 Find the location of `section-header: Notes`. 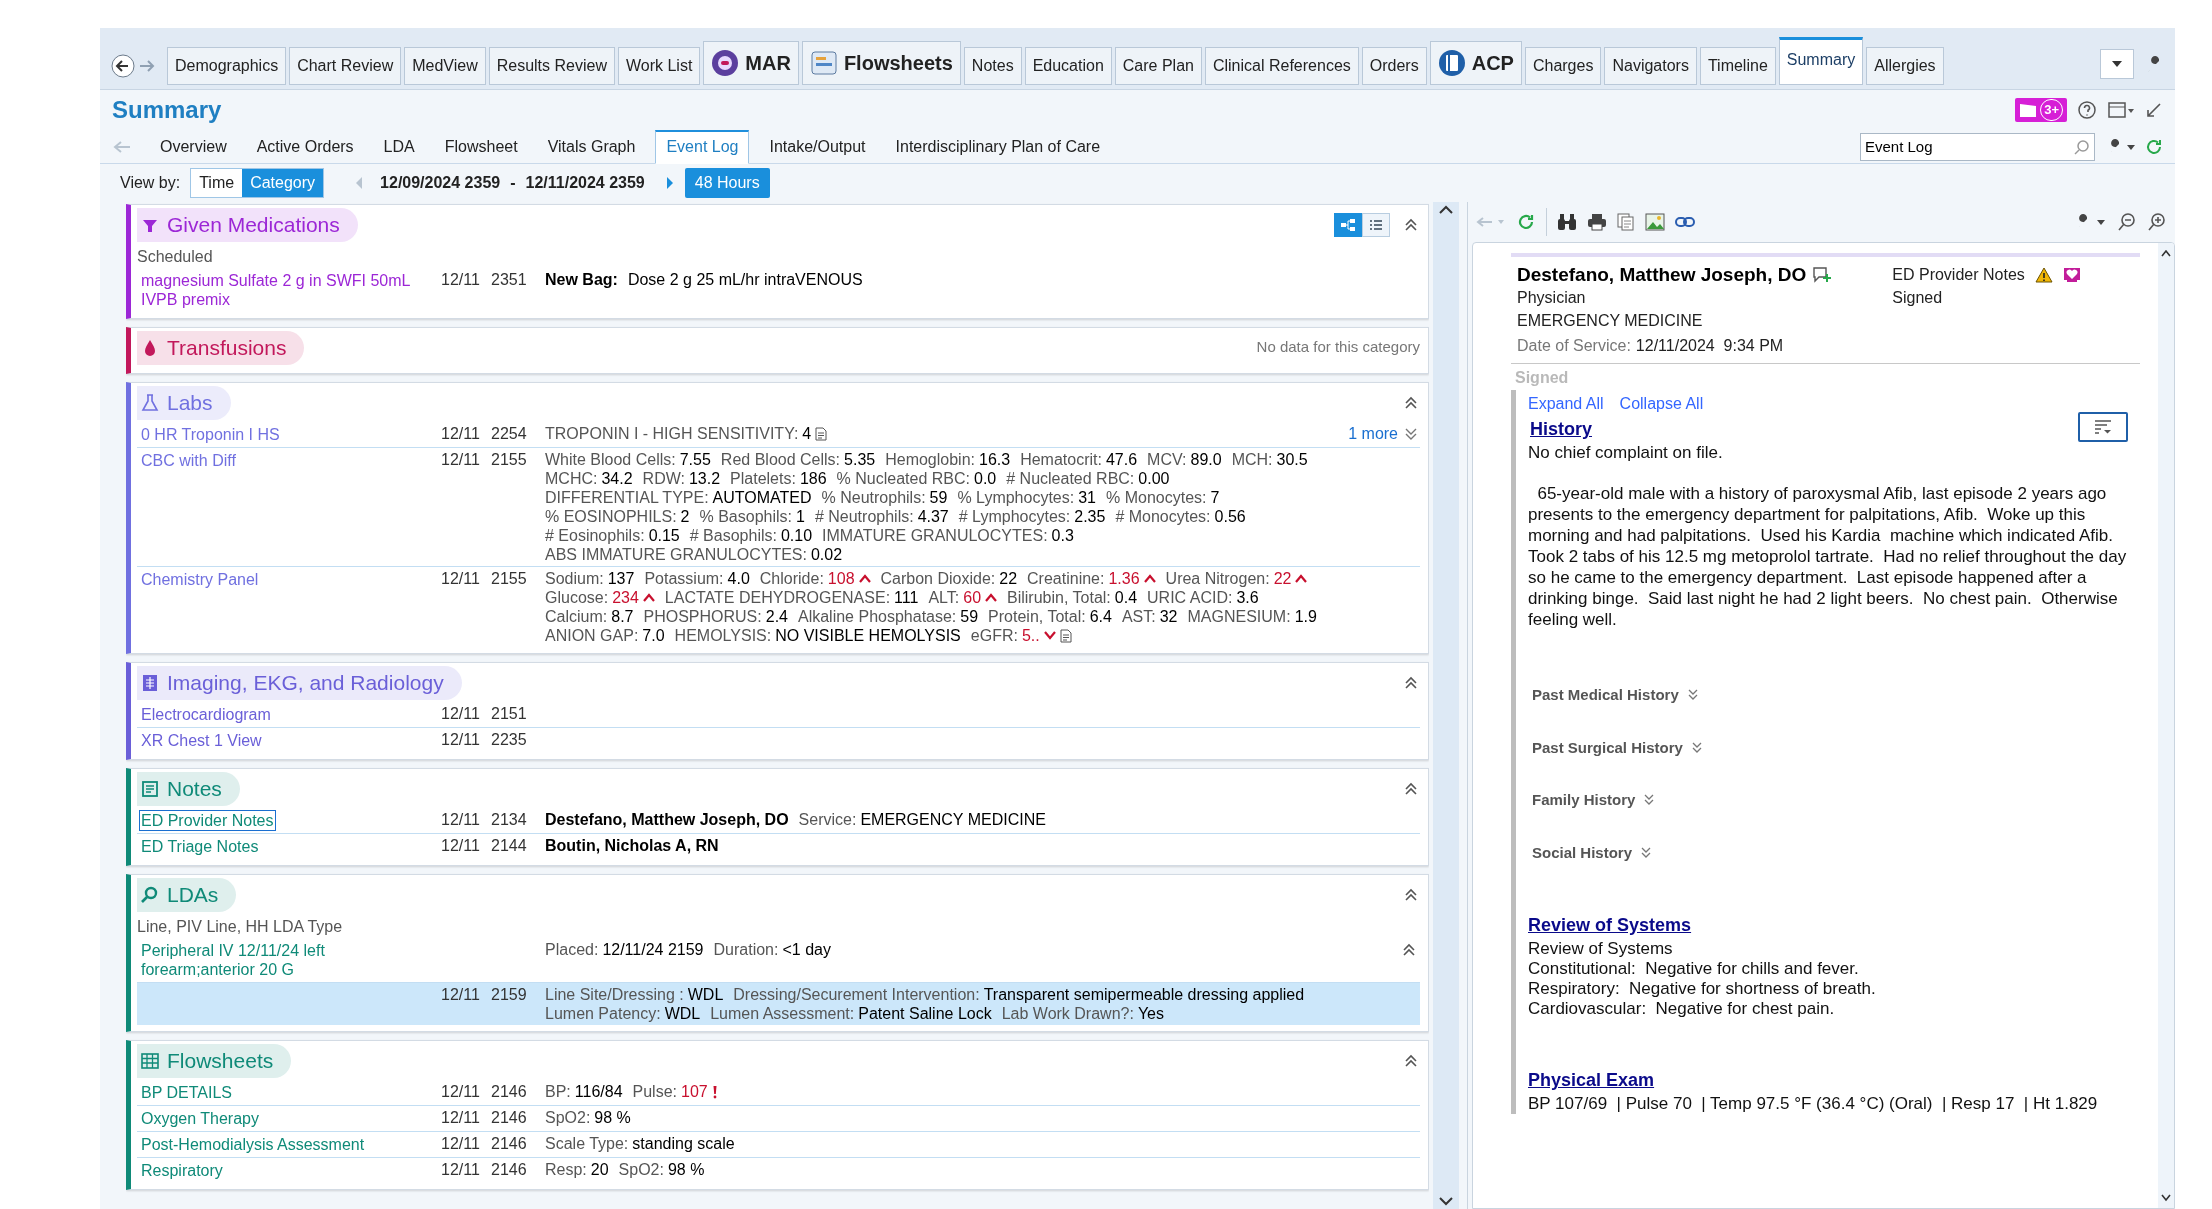

section-header: Notes is located at coordinates (188, 788).